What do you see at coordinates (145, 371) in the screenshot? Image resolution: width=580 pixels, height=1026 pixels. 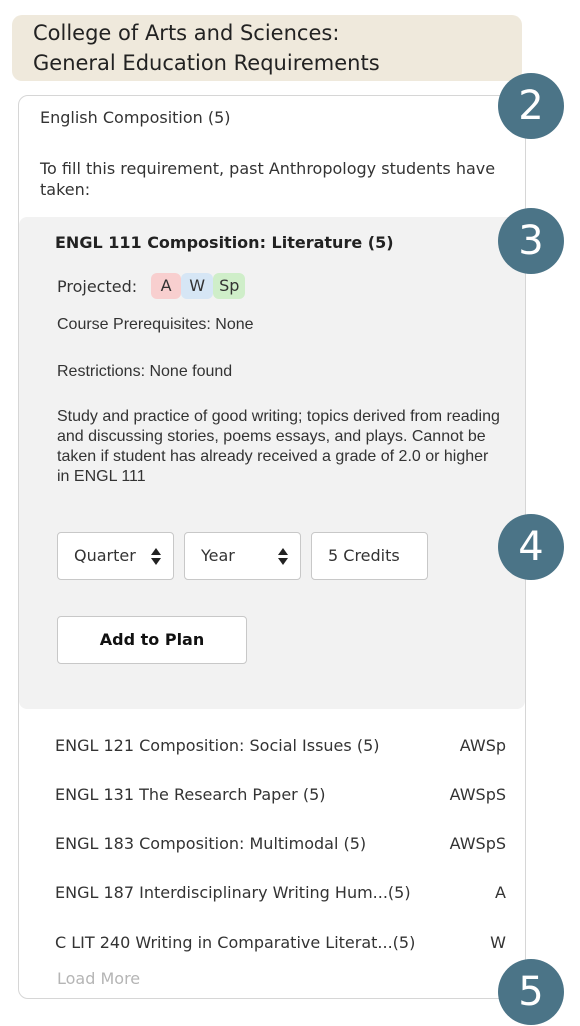 I see `course-restrictions: Restrictions: None found` at bounding box center [145, 371].